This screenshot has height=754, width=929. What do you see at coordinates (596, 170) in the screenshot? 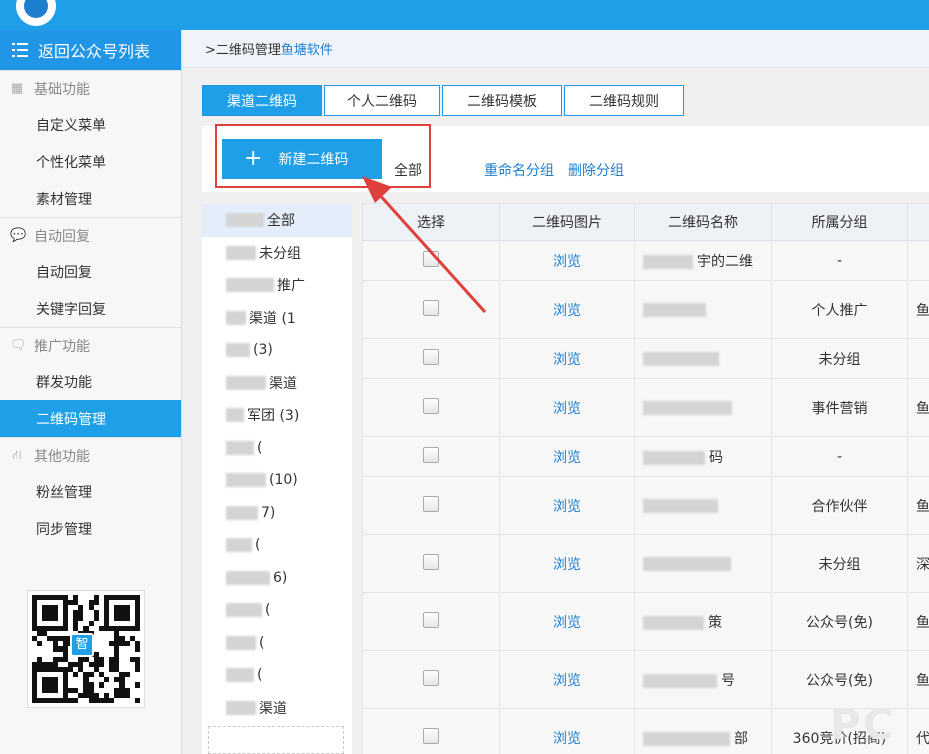
I see `delete-group-link: 删除分组` at bounding box center [596, 170].